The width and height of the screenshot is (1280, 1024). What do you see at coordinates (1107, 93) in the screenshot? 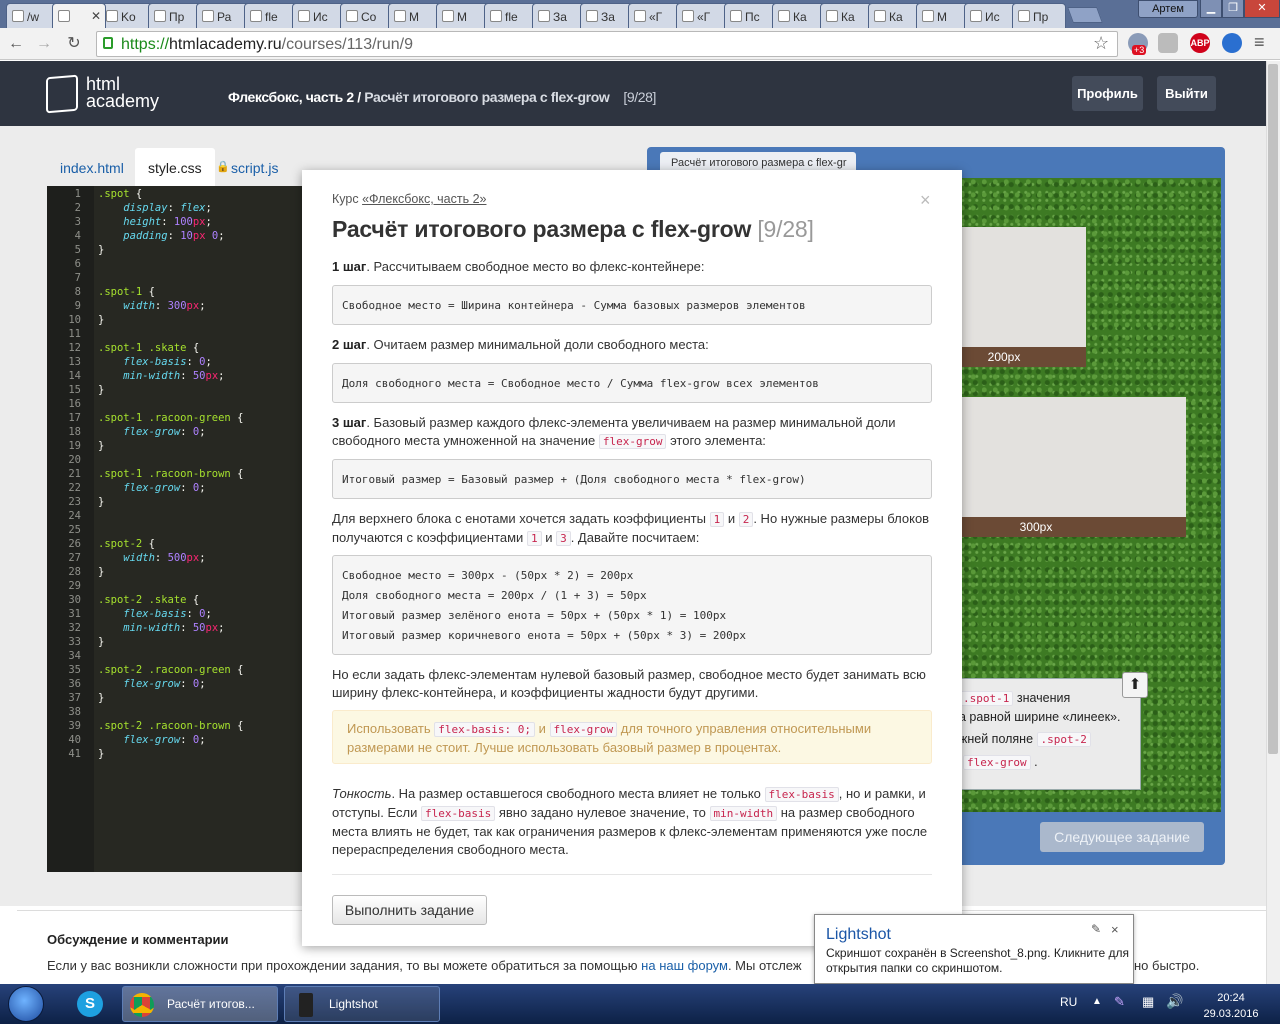
I see `profile-link-button: Профиль` at bounding box center [1107, 93].